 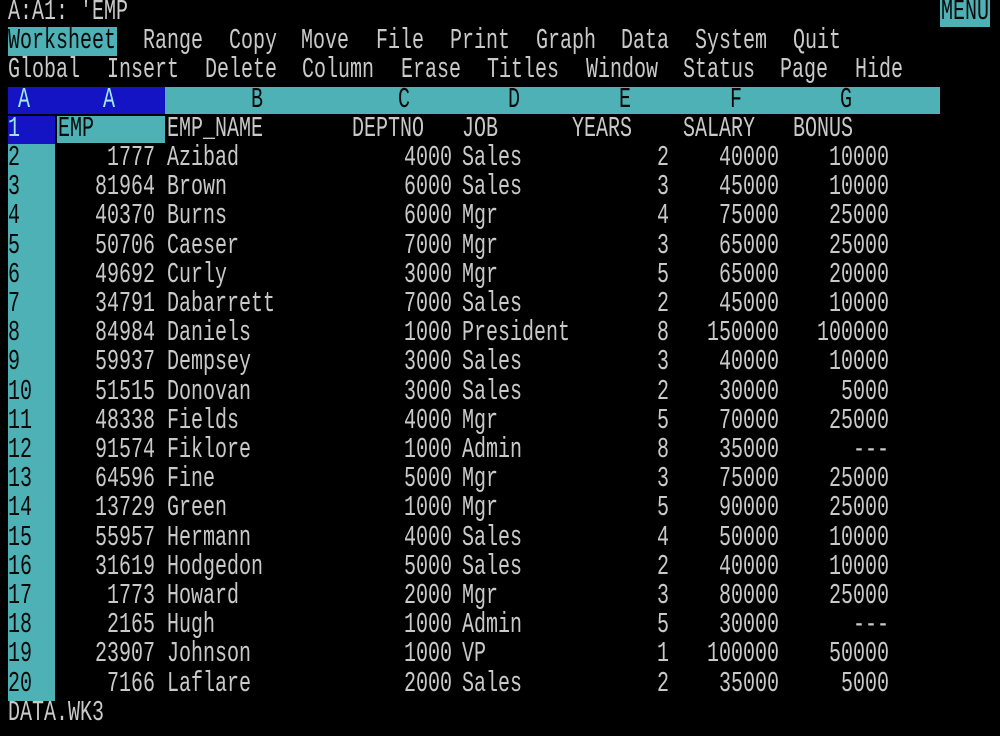 I want to click on header-cell-years: YEARS, so click(x=602, y=129).